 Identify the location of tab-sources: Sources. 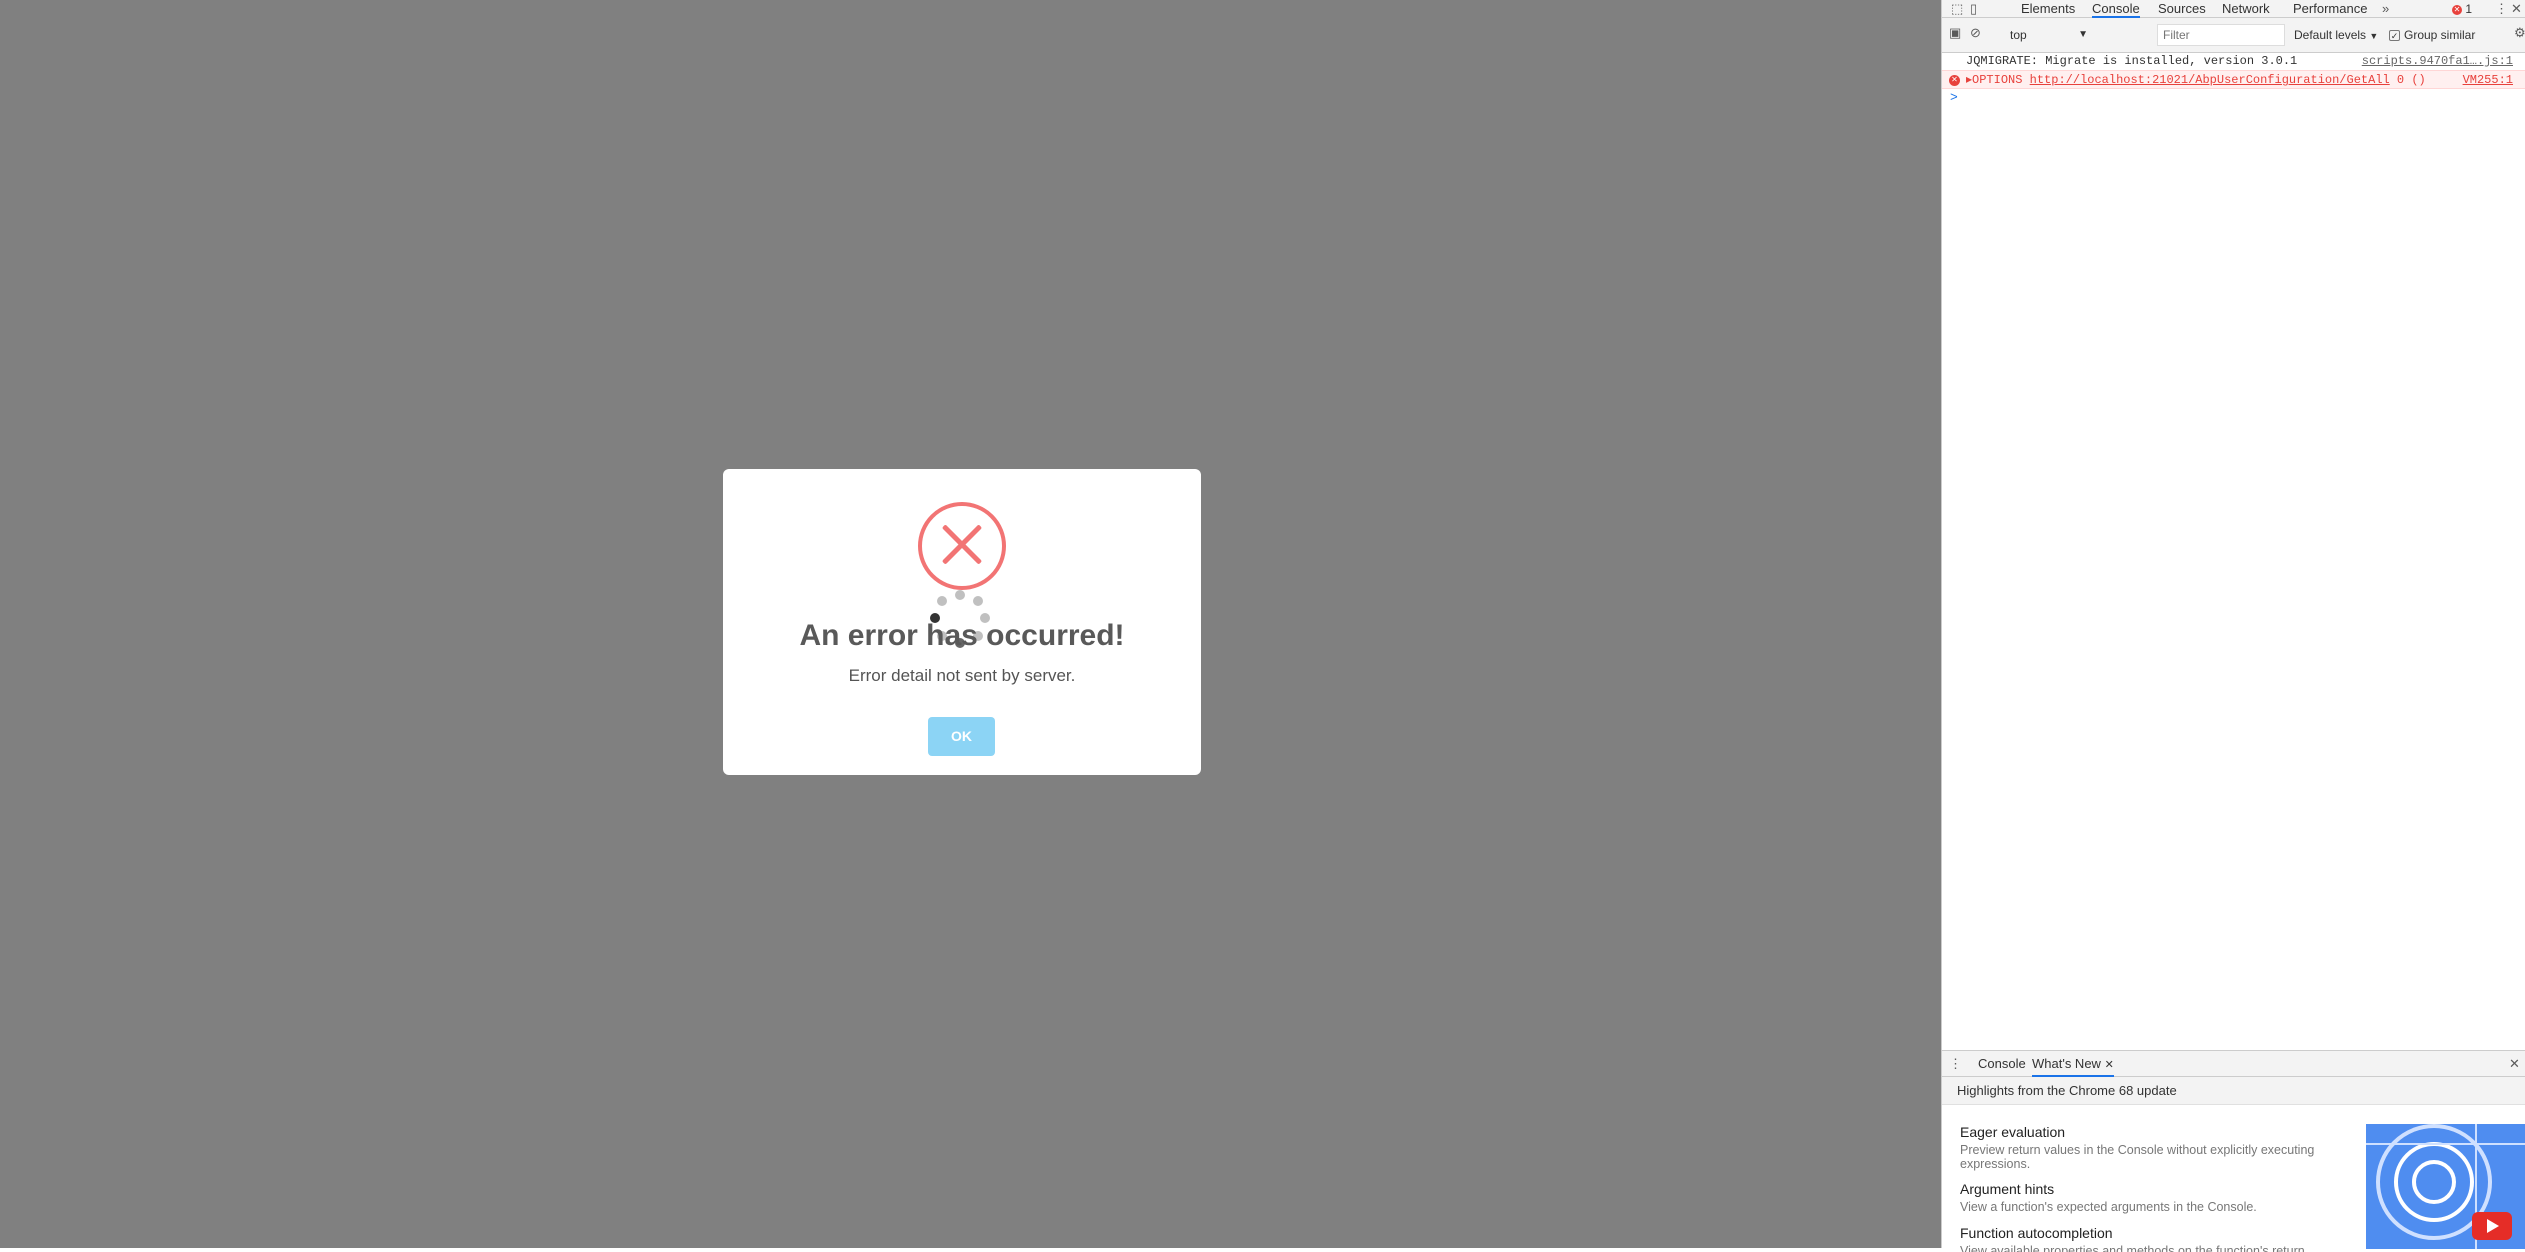
(2182, 9).